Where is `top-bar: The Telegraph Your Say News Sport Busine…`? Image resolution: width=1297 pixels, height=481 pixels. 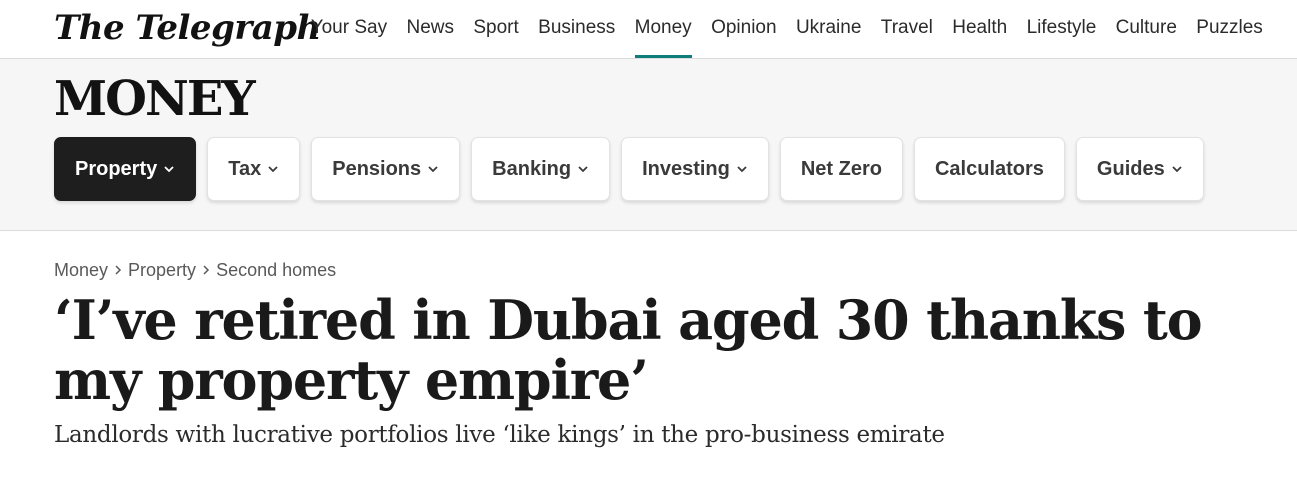
top-bar: The Telegraph Your Say News Sport Busine… is located at coordinates (648, 29).